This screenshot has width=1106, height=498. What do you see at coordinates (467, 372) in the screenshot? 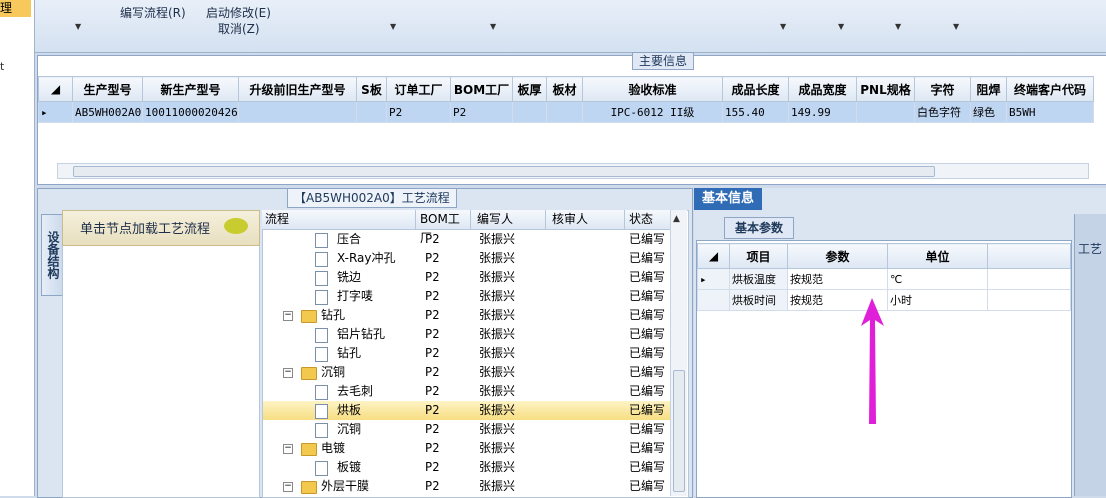
I see `tree-row: − 沉铜 P2 张振兴 已编写` at bounding box center [467, 372].